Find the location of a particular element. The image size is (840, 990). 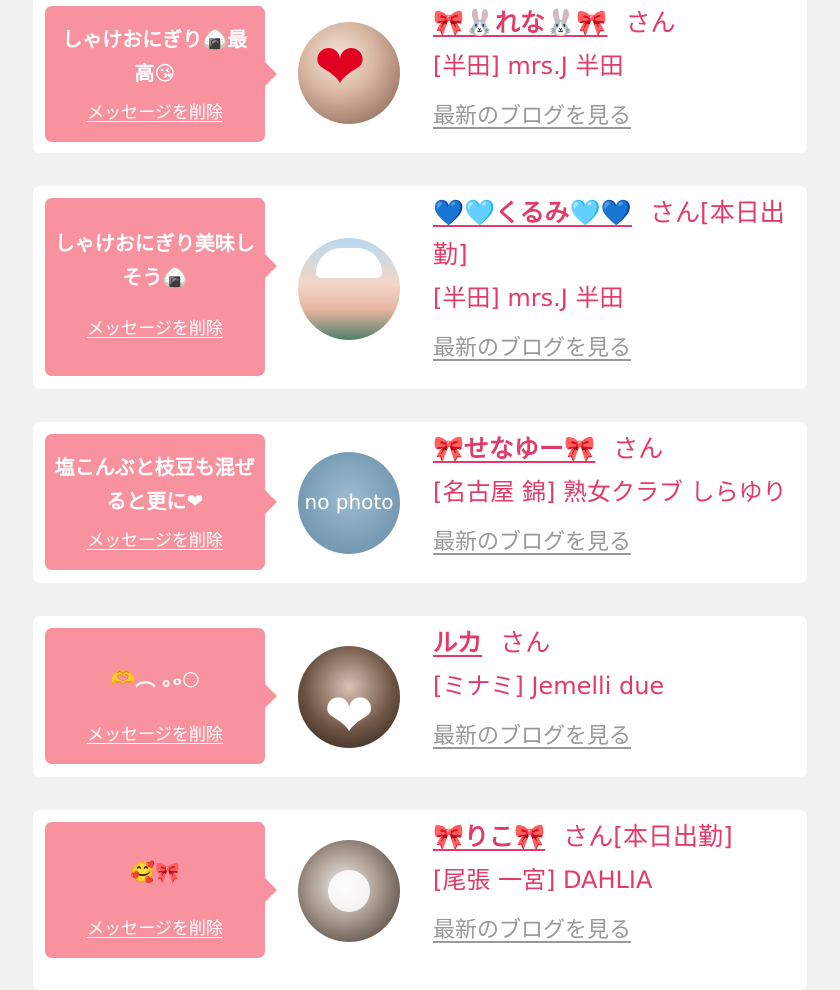

message-text: 塩こんぶと枝豆も混ぜると更に❤ is located at coordinates (155, 484).